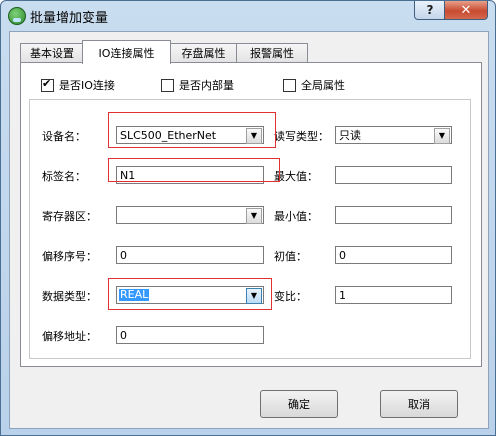  Describe the element at coordinates (17, 16) in the screenshot. I see `app-icon` at that location.